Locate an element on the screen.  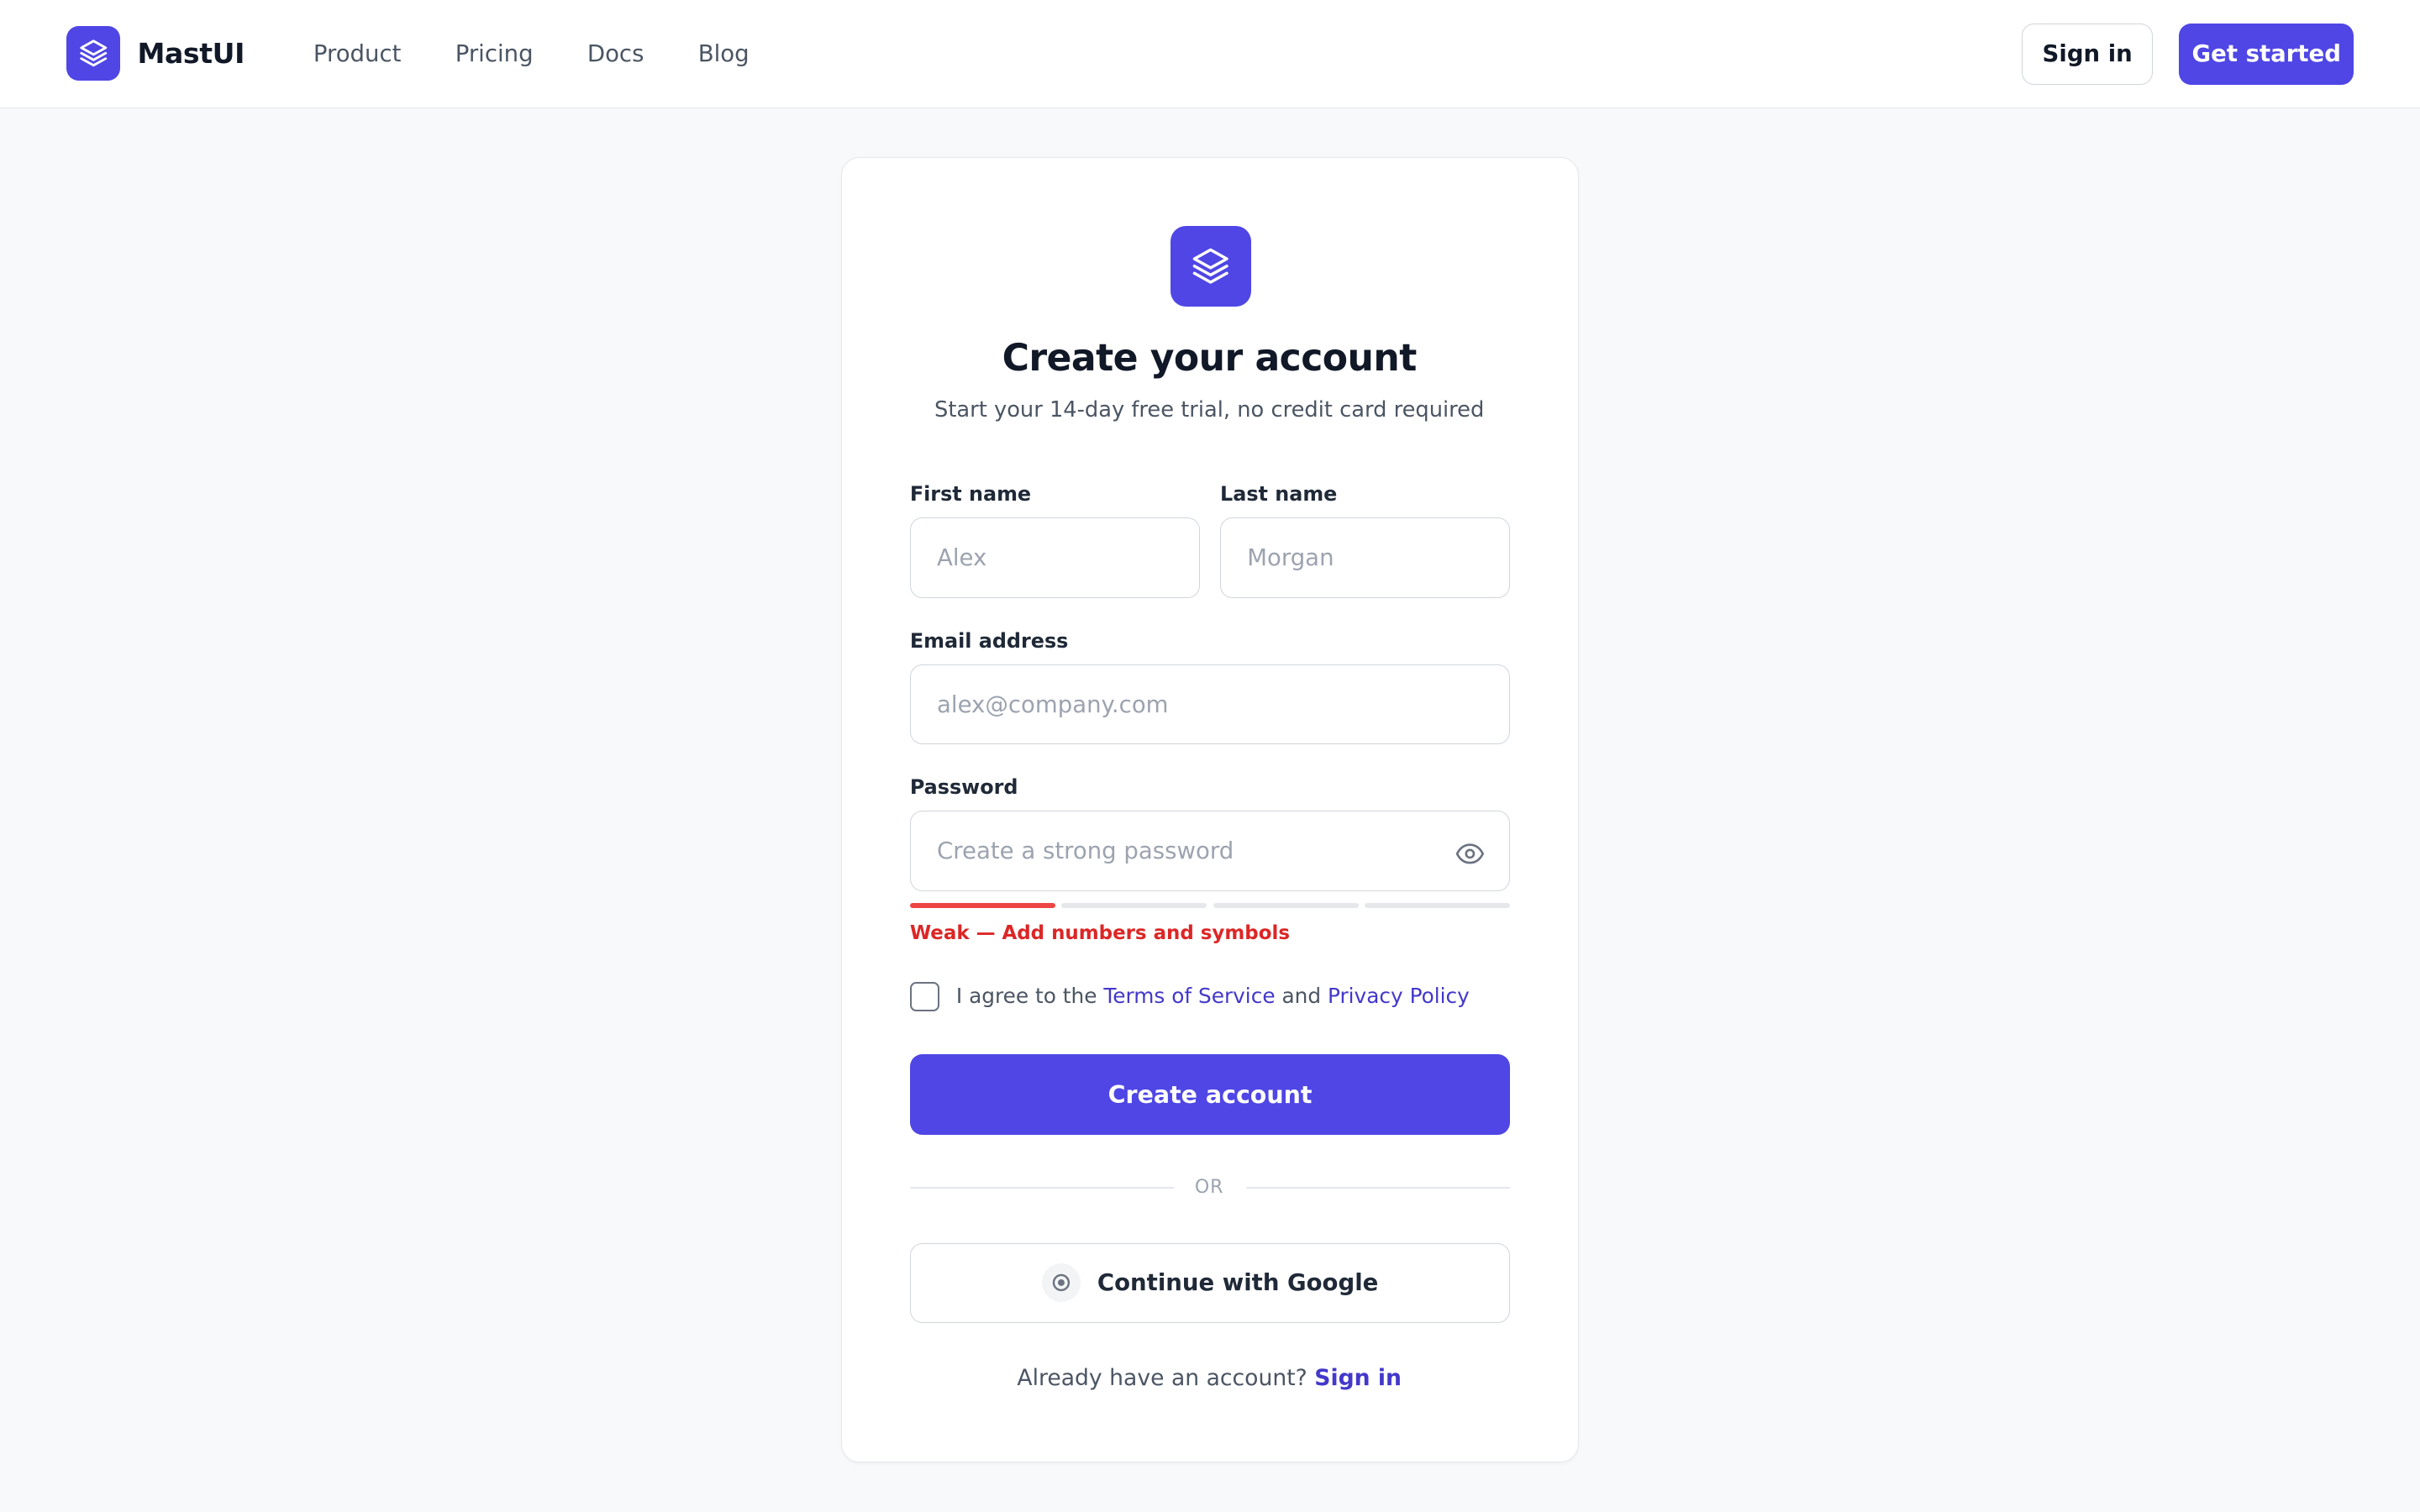
eye-icon is located at coordinates (1470, 854).